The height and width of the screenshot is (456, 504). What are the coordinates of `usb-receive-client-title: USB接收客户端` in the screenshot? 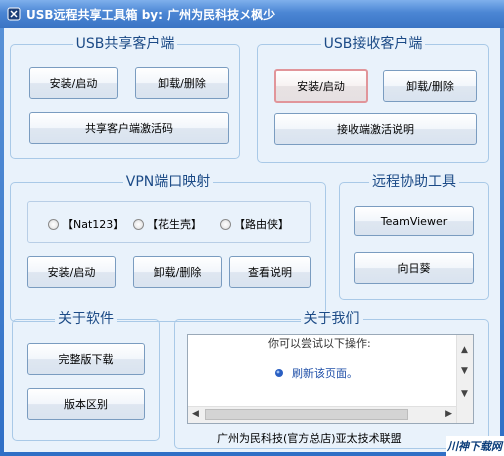 It's located at (373, 44).